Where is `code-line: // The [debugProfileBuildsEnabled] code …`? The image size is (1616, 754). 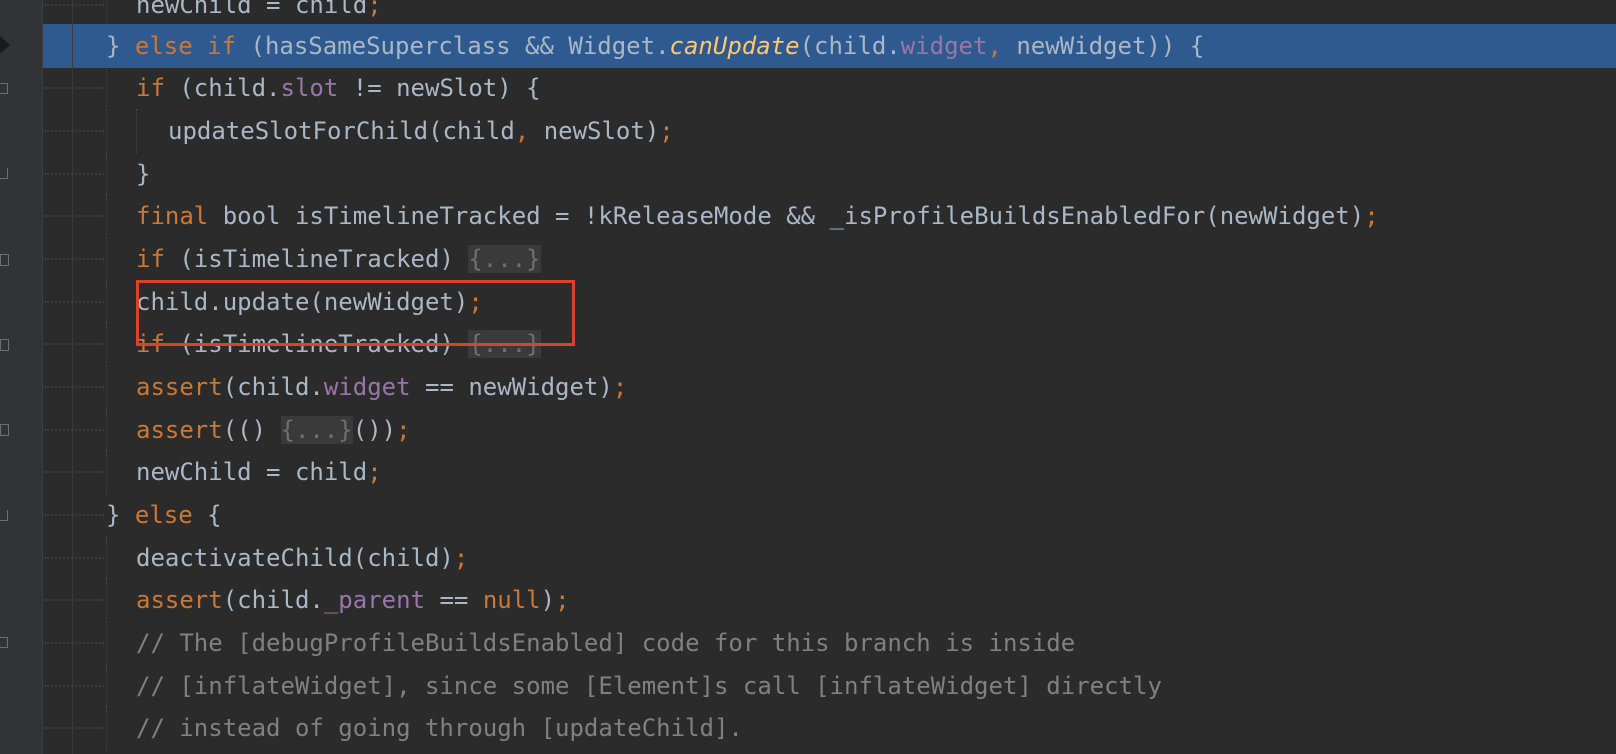 code-line: // The [debugProfileBuildsEnabled] code … is located at coordinates (808, 643).